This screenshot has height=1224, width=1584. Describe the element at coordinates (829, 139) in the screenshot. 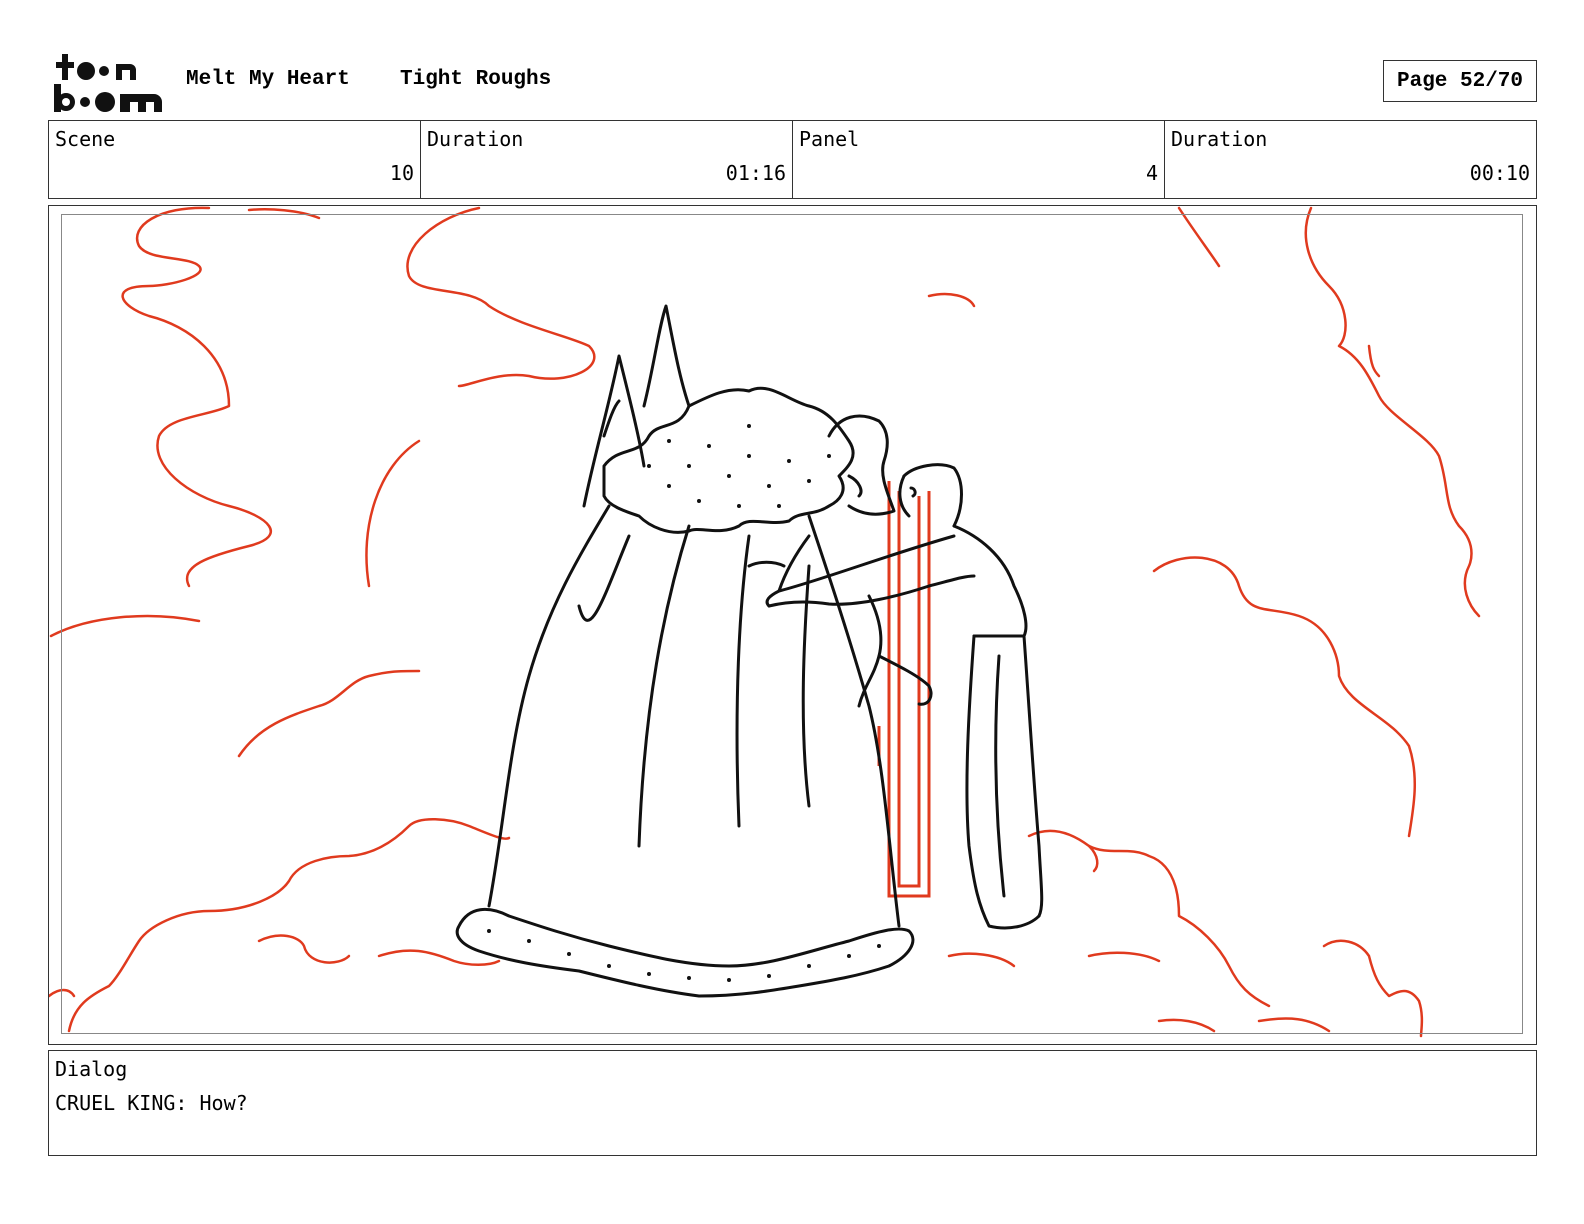

I see `panel-label: Panel` at that location.